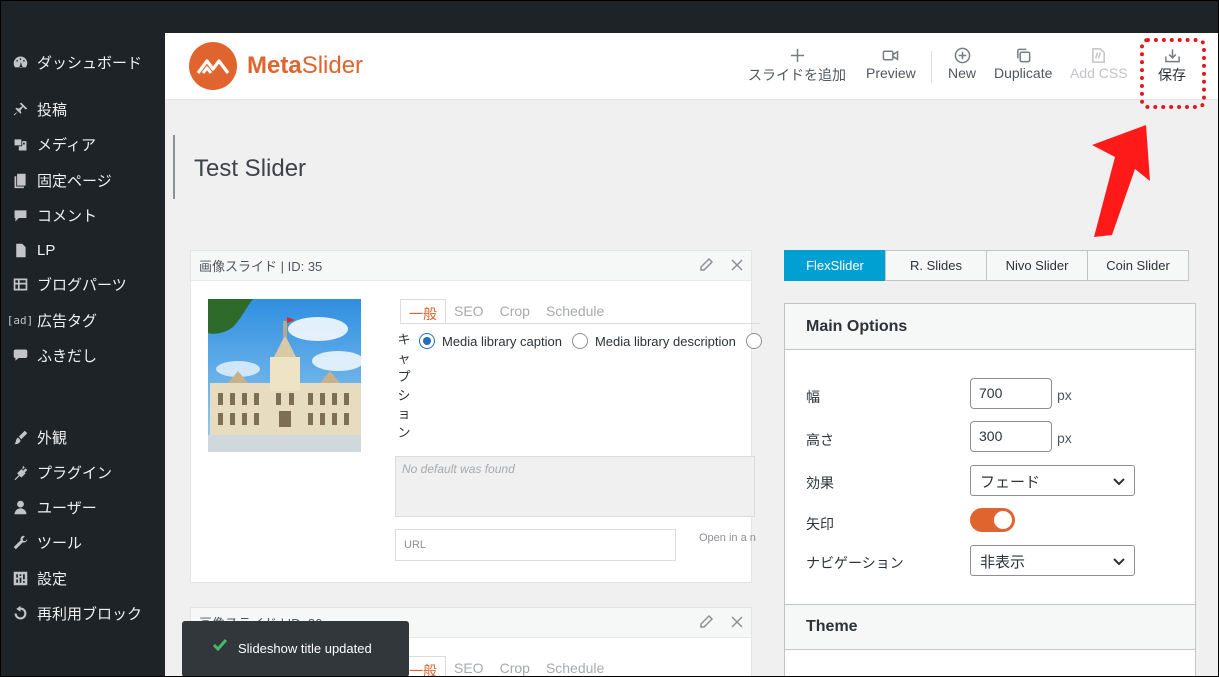 The image size is (1219, 677). I want to click on sidebar-item-label: ユーザー, so click(67, 508).